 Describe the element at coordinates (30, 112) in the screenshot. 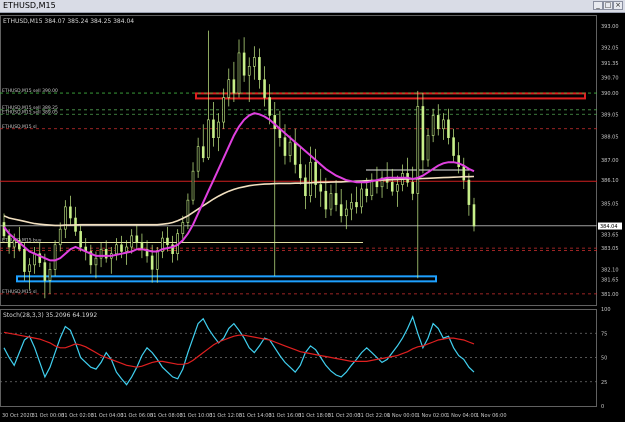

I see `order-label-2: ETHUSD,M15 sell 389.05` at that location.